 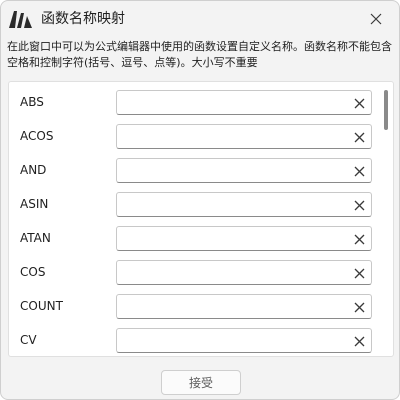 I want to click on function-row: COS, so click(x=194, y=272).